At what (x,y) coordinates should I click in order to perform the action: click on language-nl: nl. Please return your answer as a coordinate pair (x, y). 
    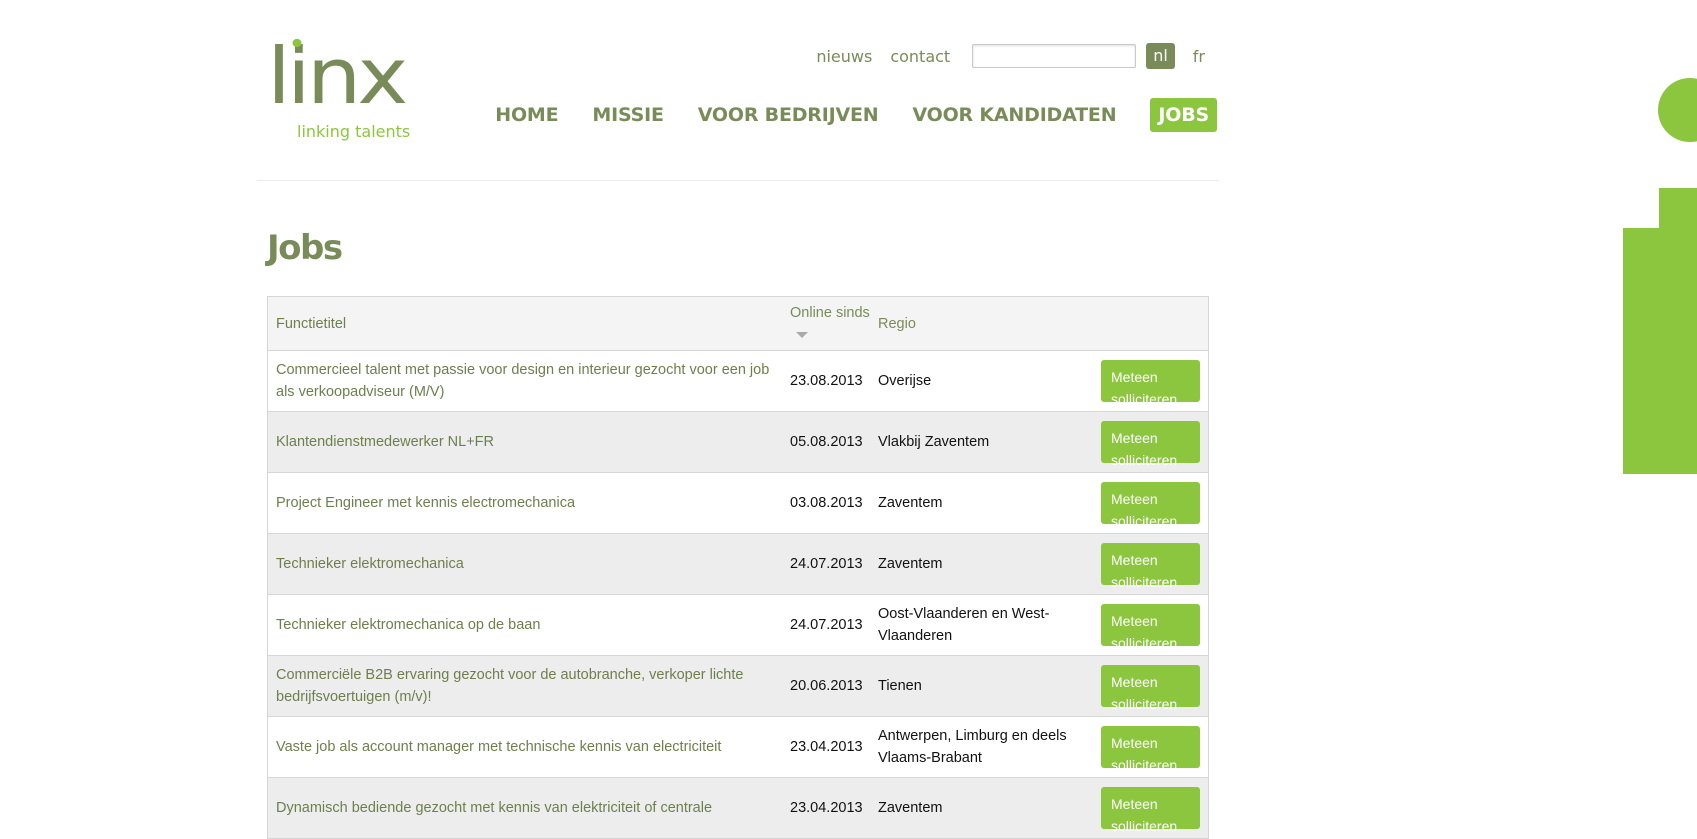
    Looking at the image, I should click on (1160, 56).